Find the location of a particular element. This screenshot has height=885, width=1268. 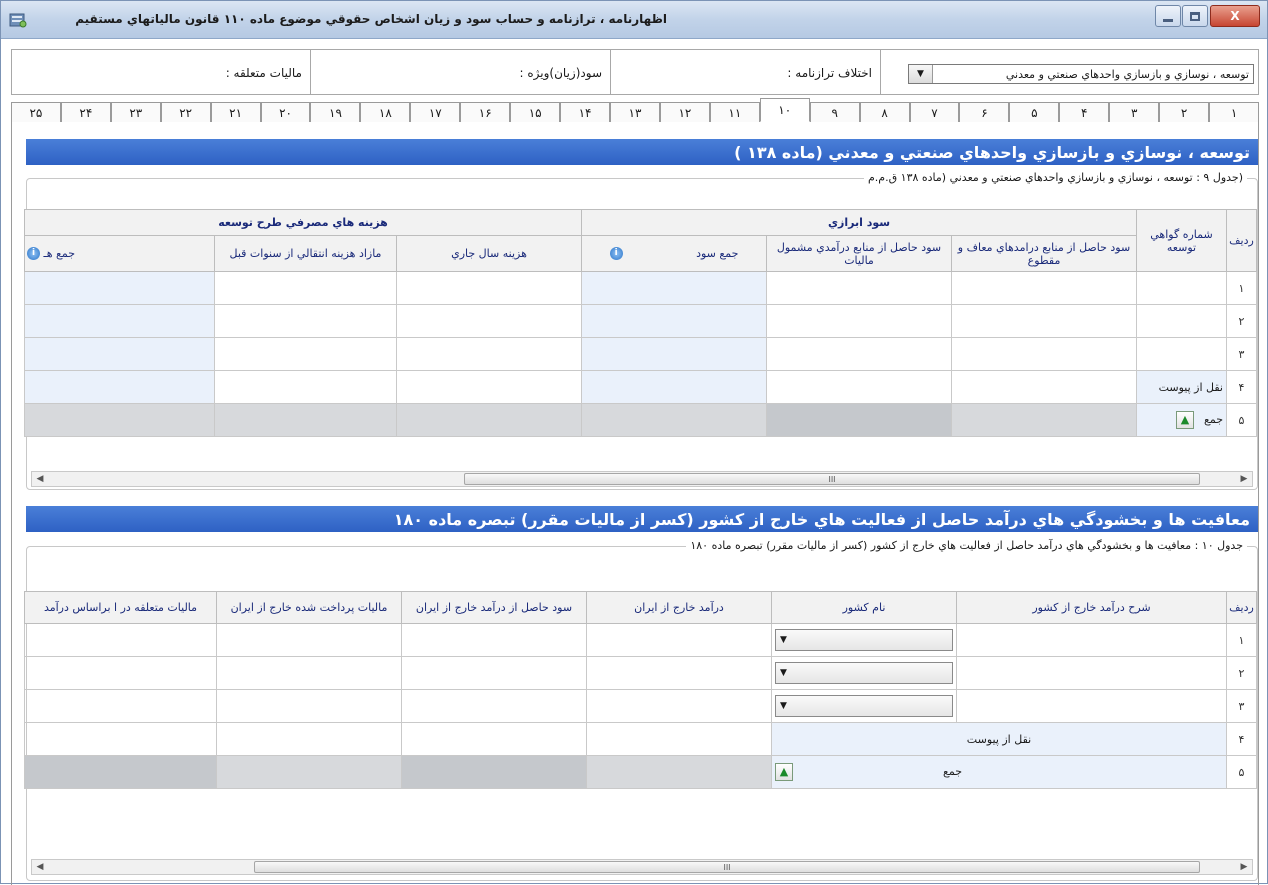

tab-6: ۶ is located at coordinates (984, 112).